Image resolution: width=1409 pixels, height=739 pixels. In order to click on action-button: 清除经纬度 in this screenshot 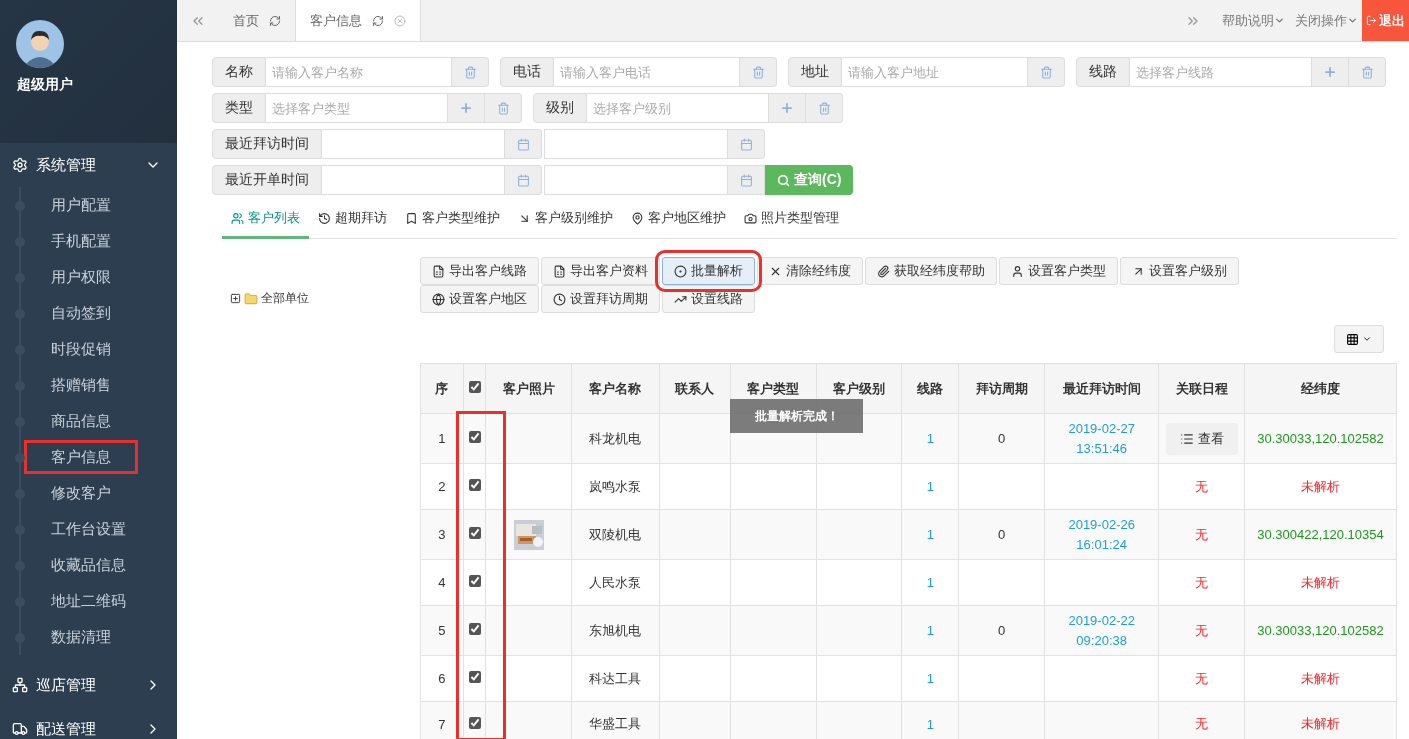, I will do `click(810, 271)`.